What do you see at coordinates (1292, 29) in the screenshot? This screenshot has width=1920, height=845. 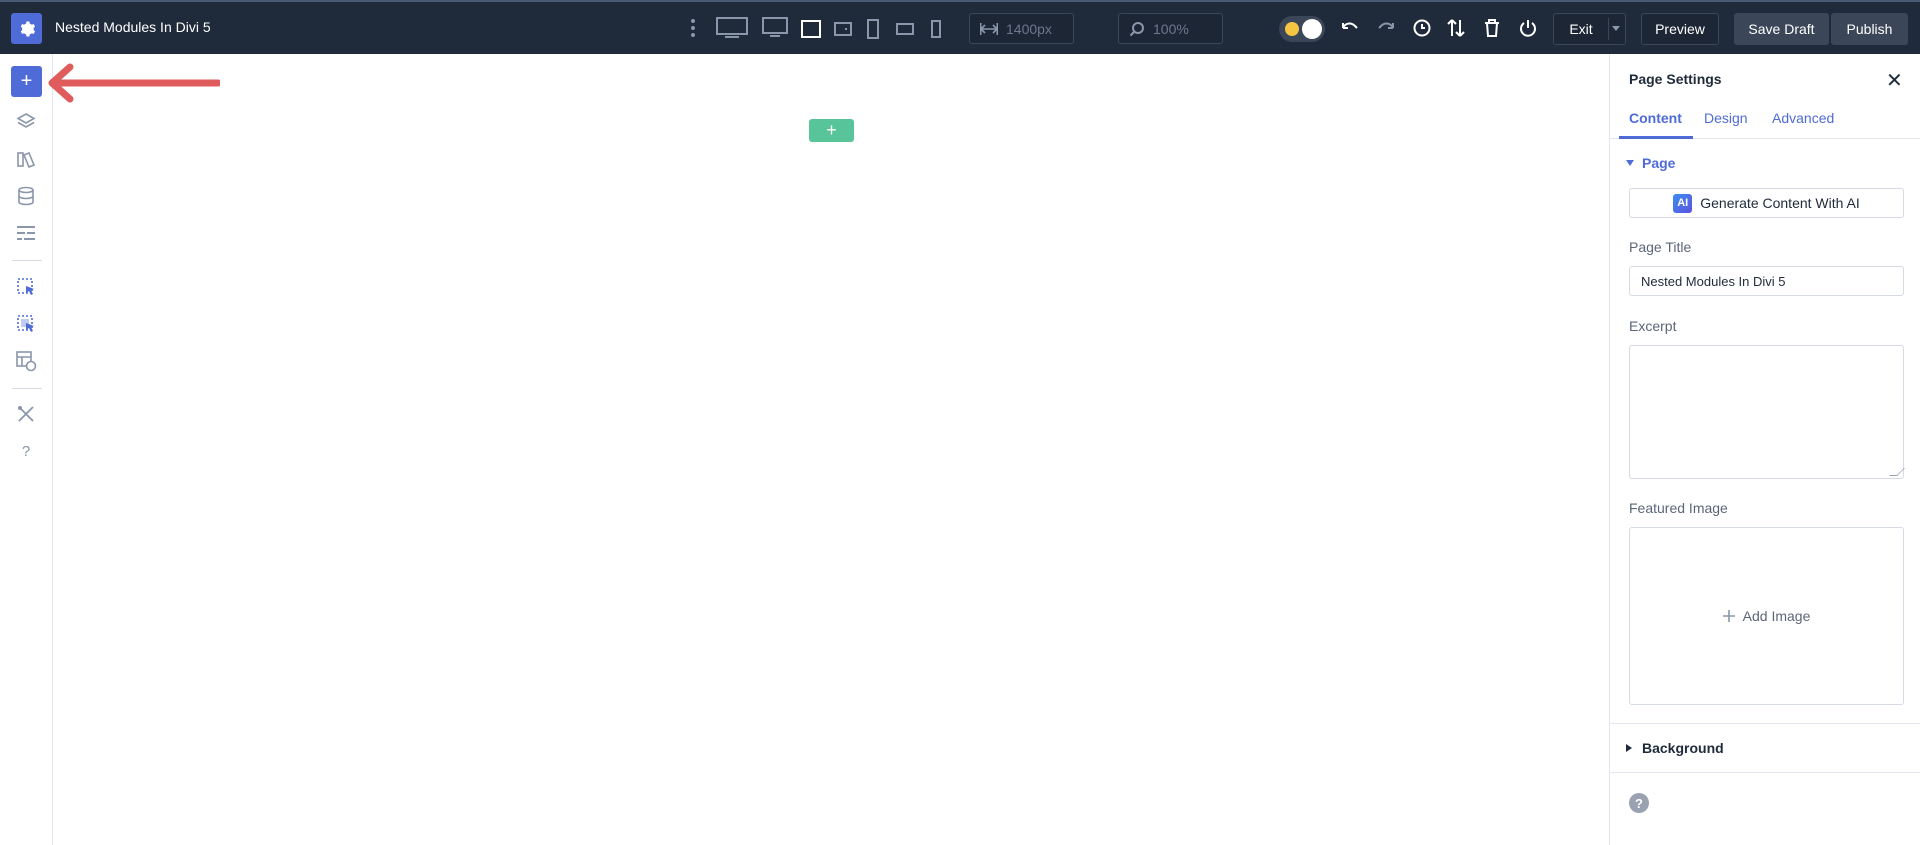 I see `sun-icon` at bounding box center [1292, 29].